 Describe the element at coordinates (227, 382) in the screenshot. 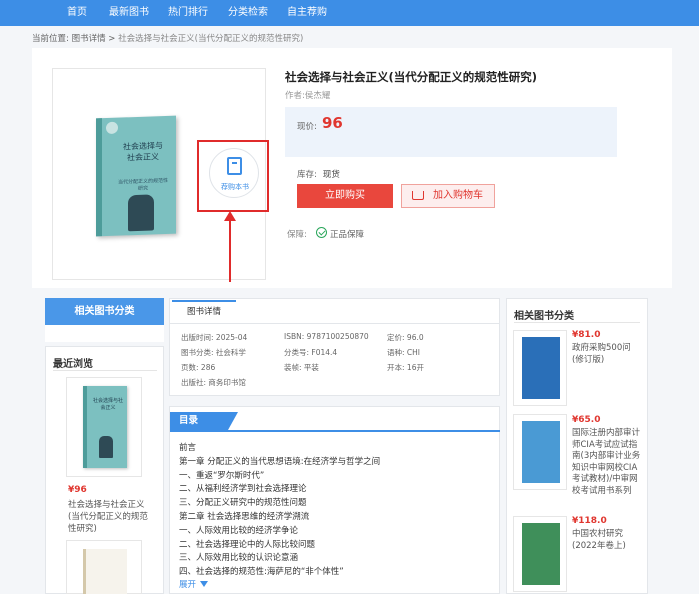

I see `detail-value: 商务印书馆` at that location.